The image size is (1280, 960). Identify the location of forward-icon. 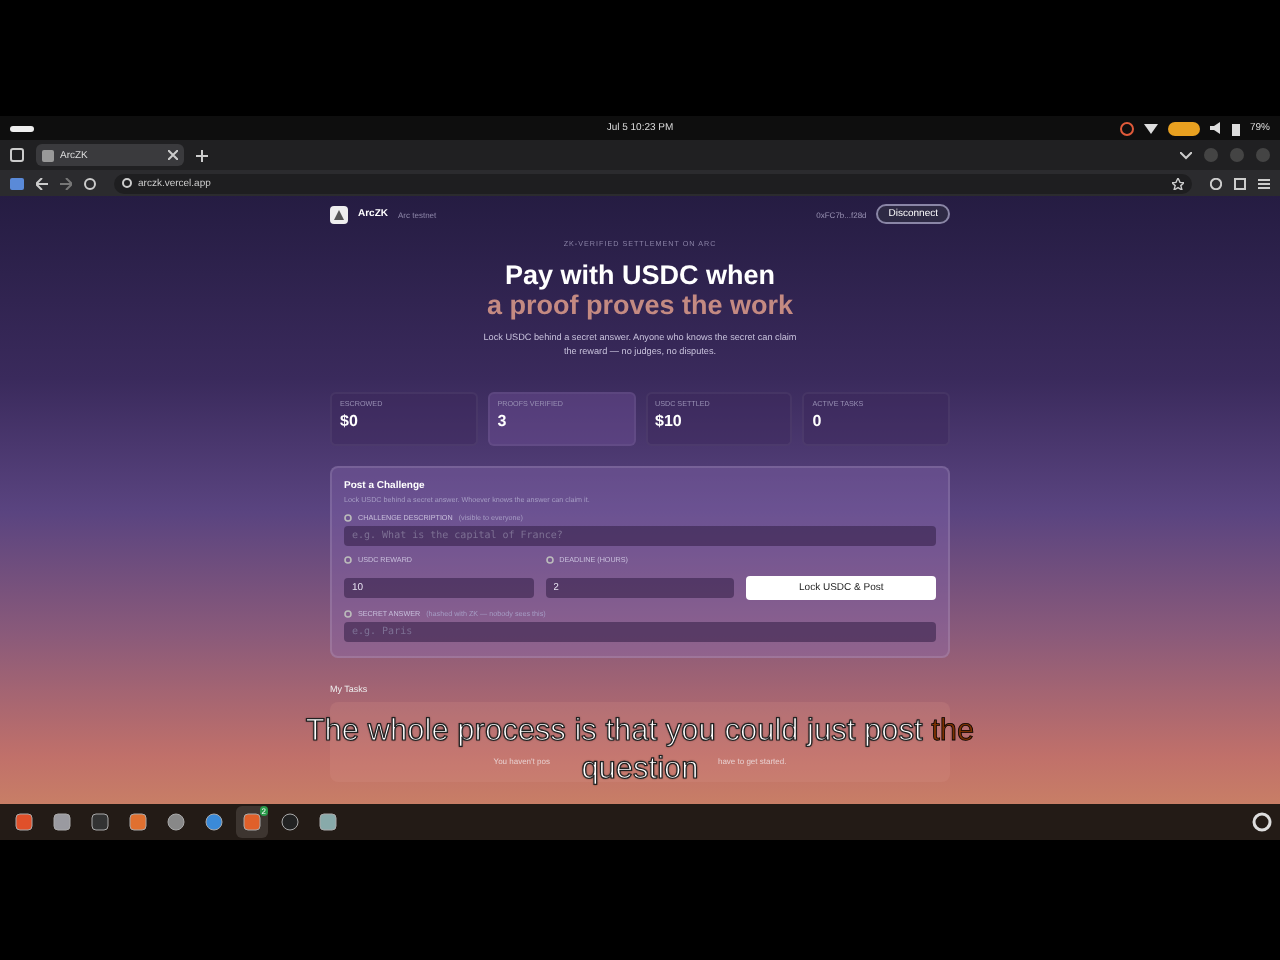
(66, 183).